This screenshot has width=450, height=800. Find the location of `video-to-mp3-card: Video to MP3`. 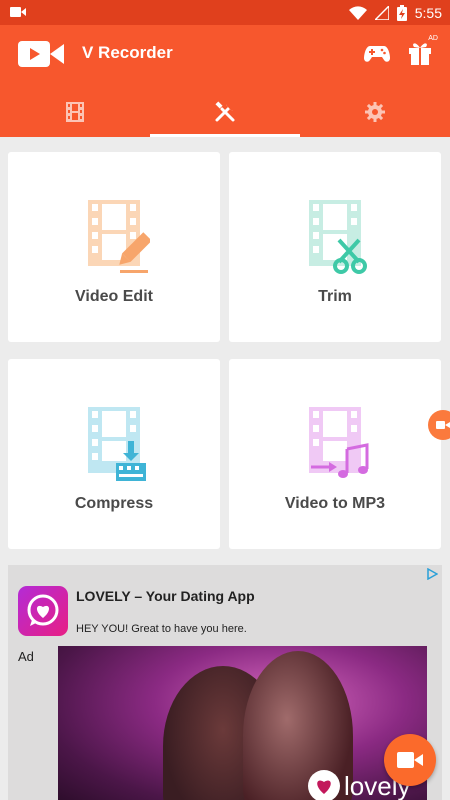

video-to-mp3-card: Video to MP3 is located at coordinates (335, 454).